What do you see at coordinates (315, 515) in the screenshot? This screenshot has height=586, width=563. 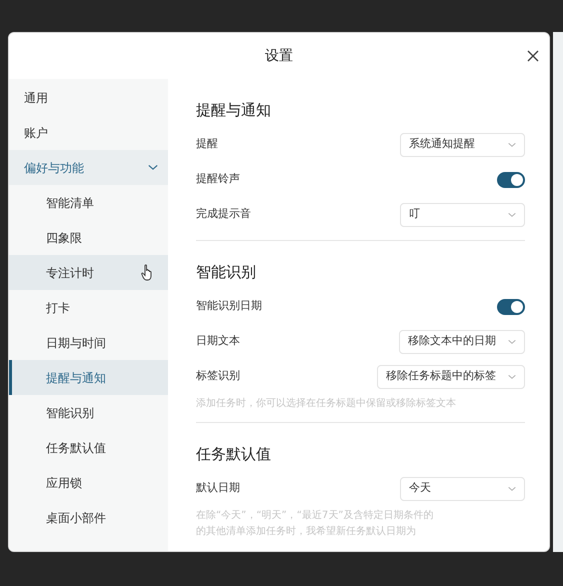 I see `hint-text: 在除“今天”，“明天”，“最近7天”及含特定日期条件的` at bounding box center [315, 515].